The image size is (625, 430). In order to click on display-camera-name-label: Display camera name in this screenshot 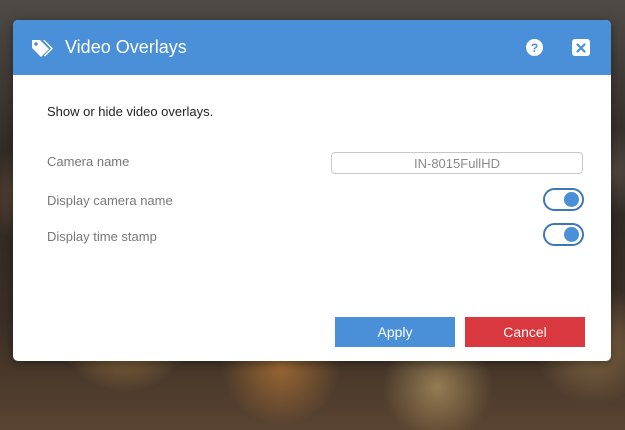, I will do `click(110, 200)`.